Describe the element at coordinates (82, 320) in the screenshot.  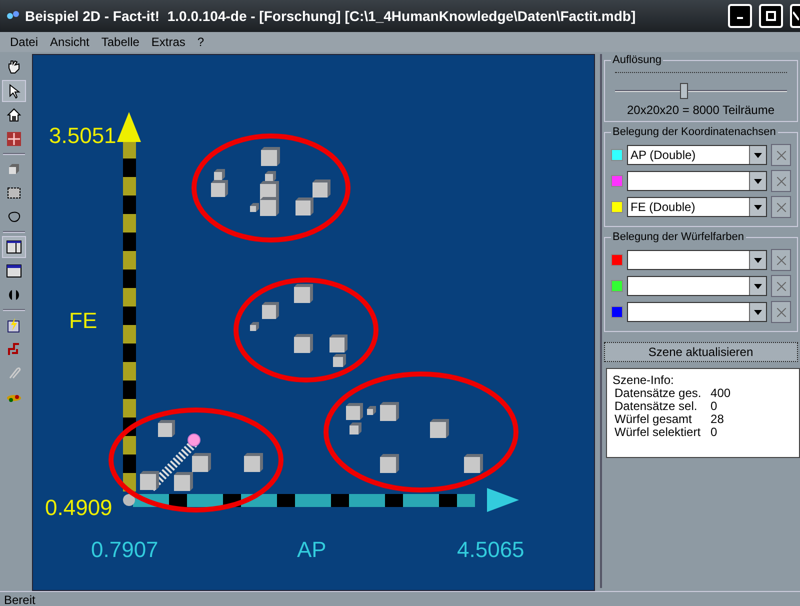
I see `y-axis-label: FE` at that location.